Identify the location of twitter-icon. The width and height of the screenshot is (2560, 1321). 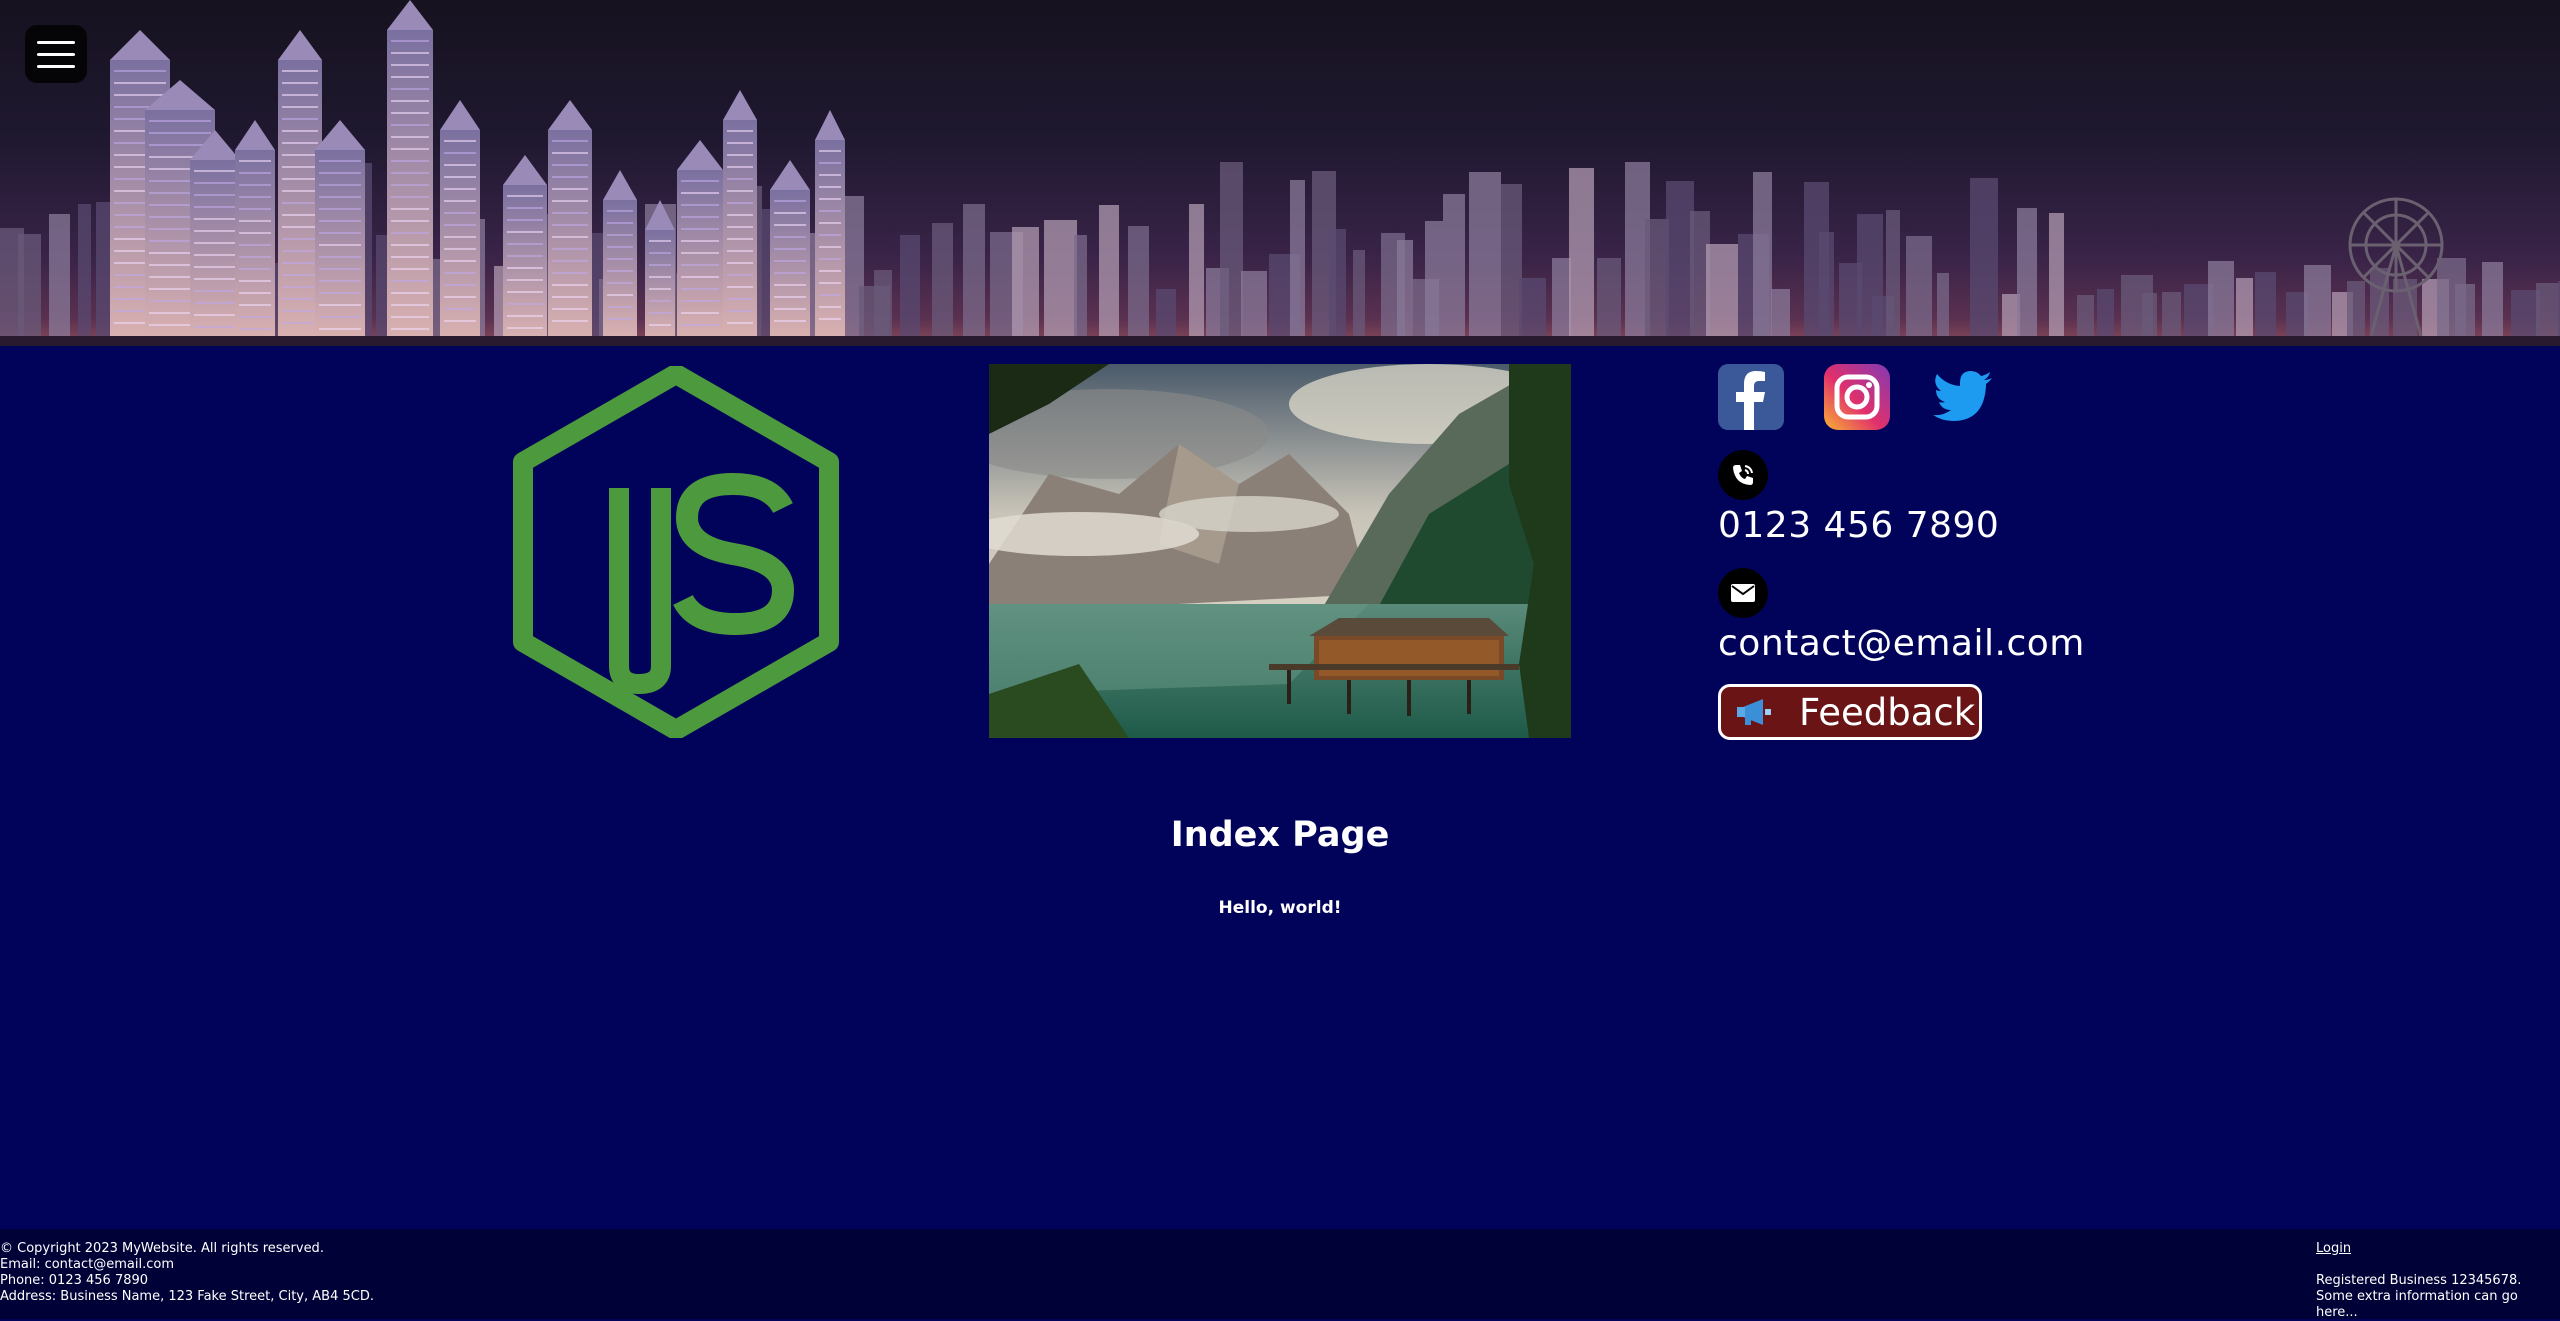
(1963, 397).